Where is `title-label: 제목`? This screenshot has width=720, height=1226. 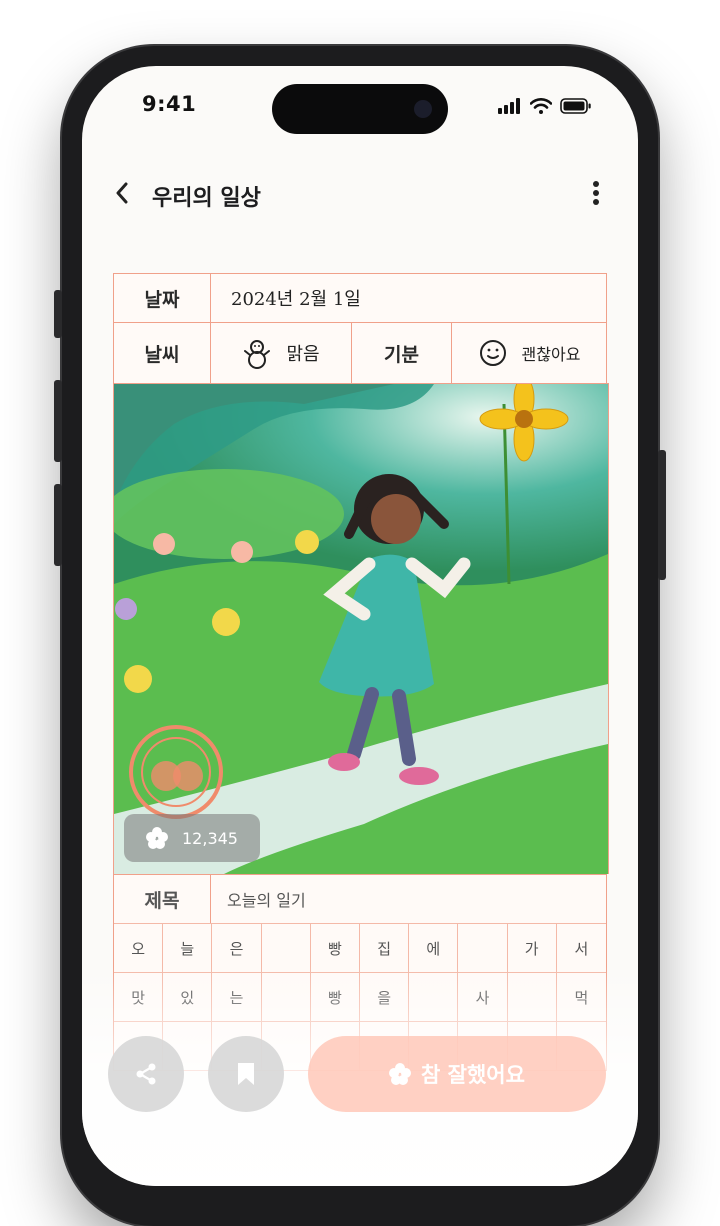
title-label: 제목 is located at coordinates (162, 899).